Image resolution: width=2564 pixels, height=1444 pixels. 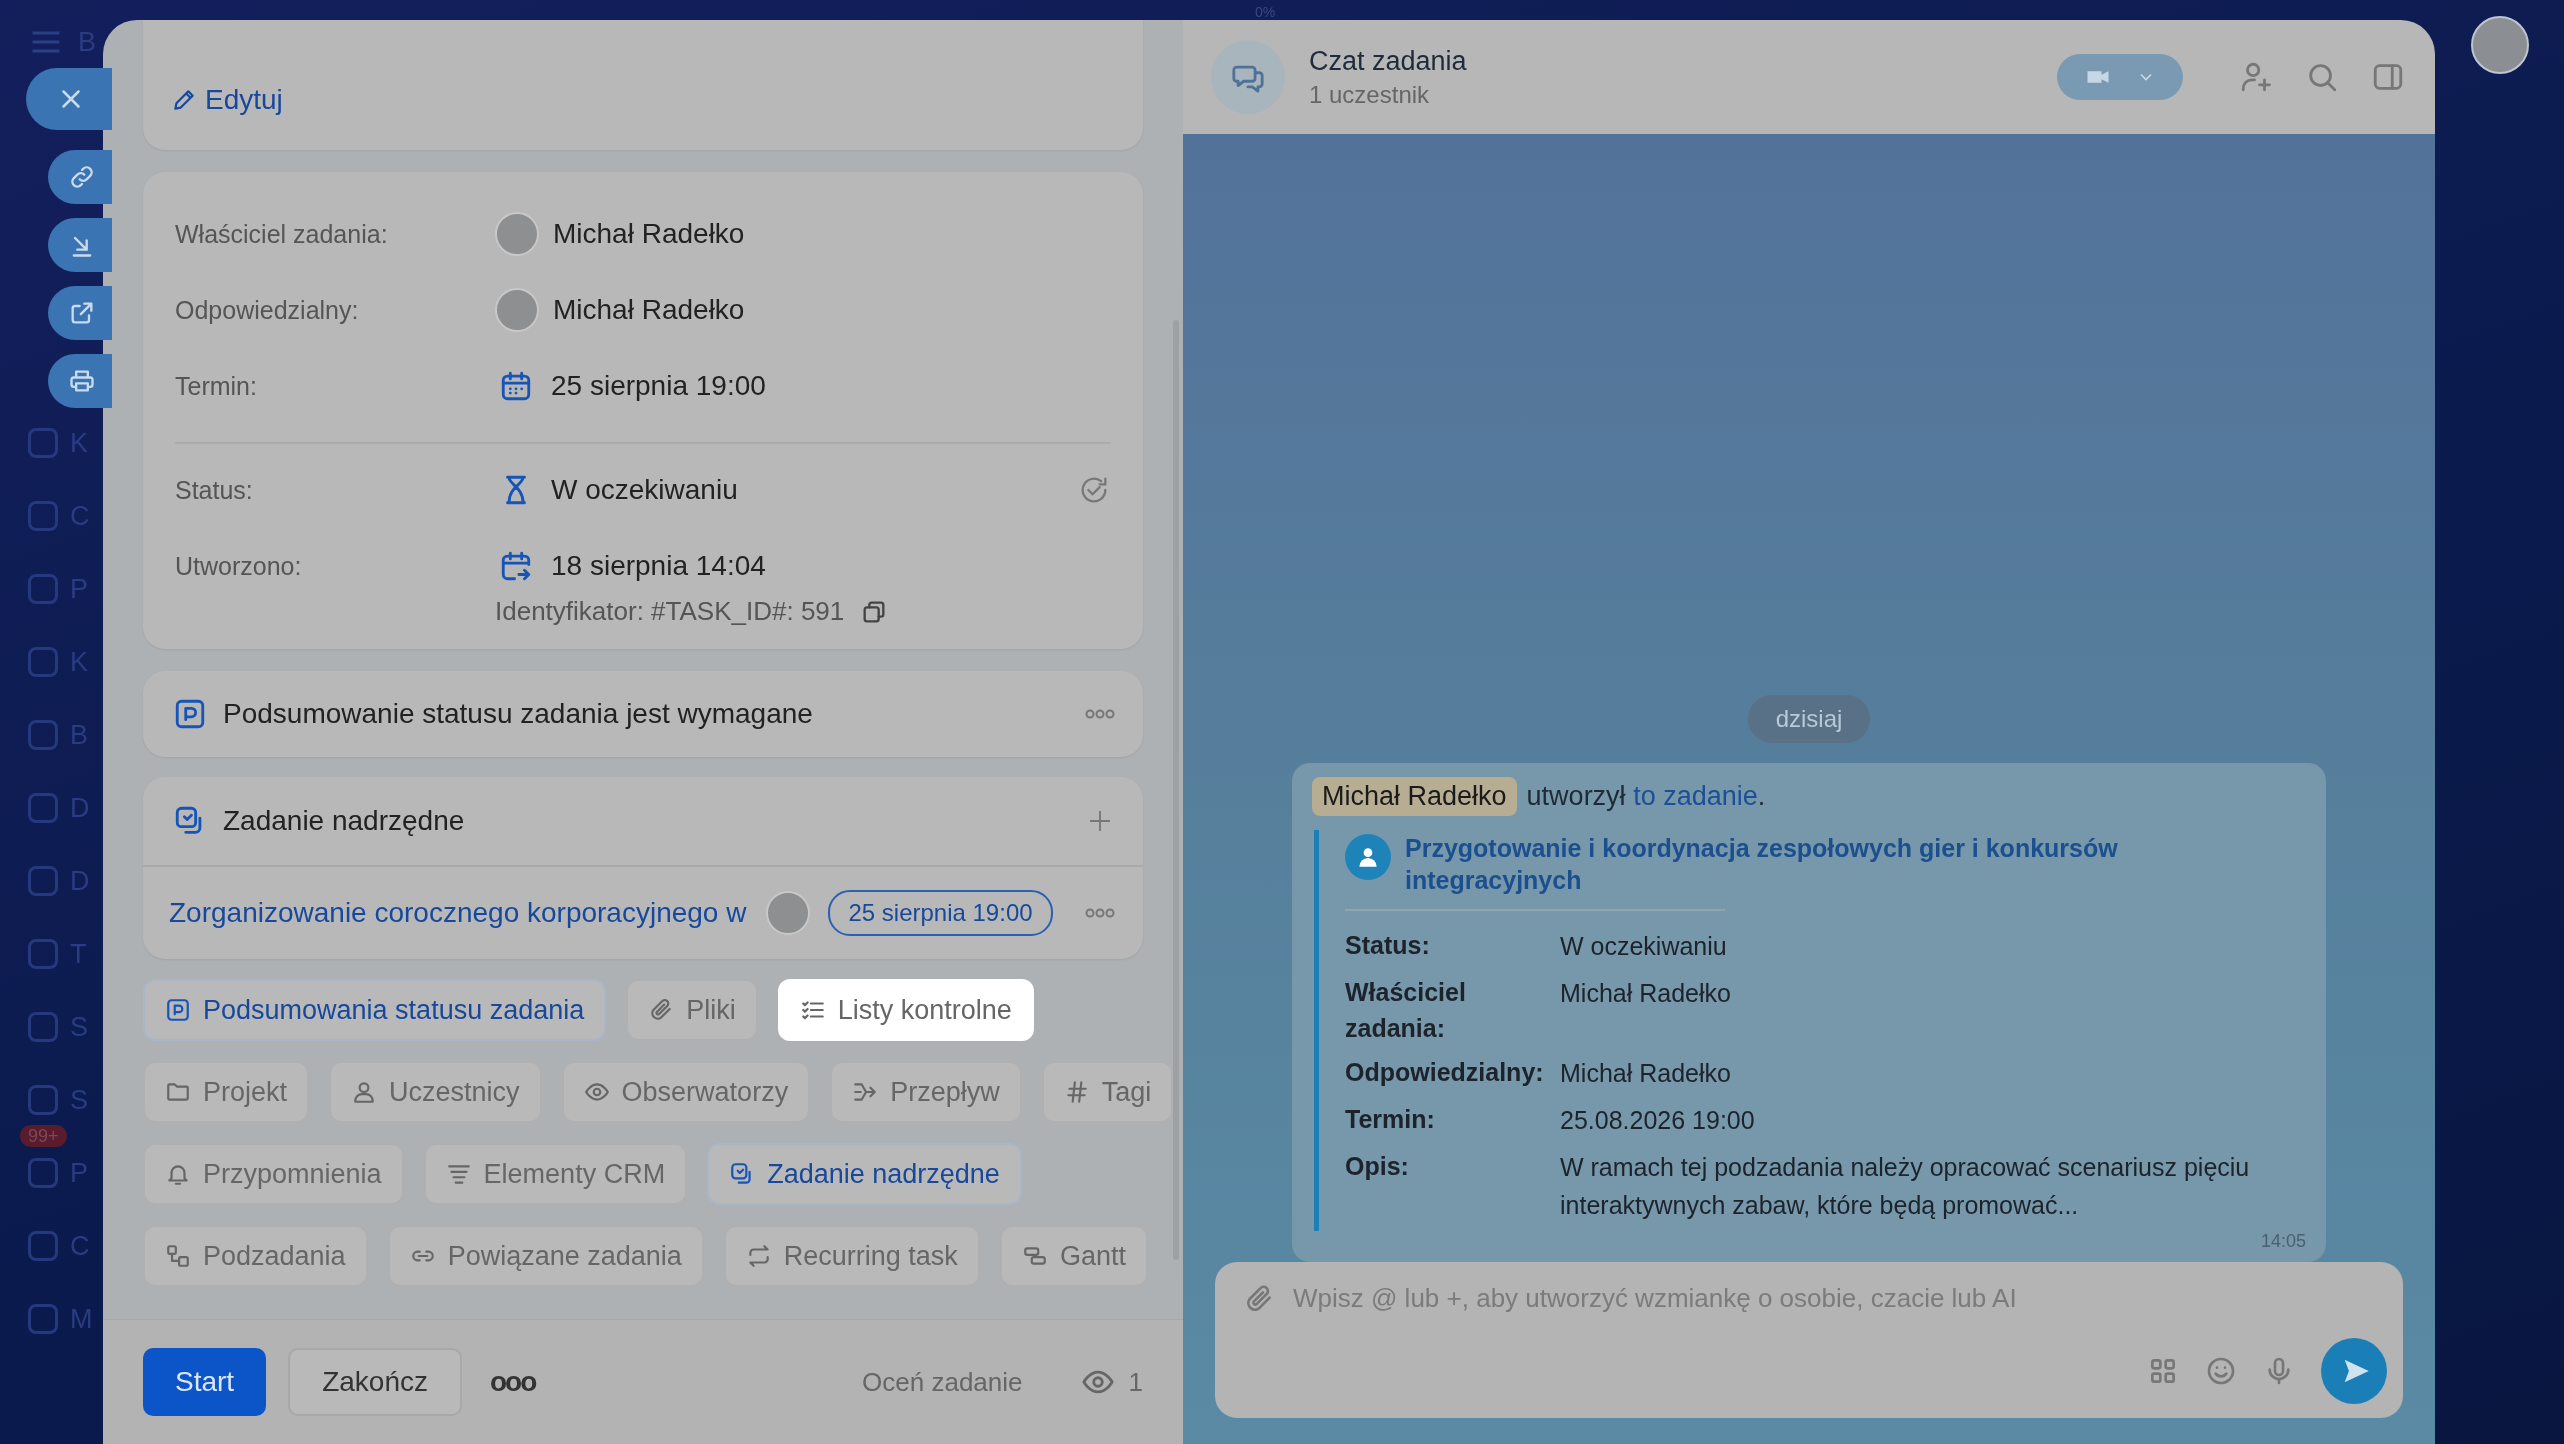 I want to click on field-label: Opis:, so click(x=1377, y=1166).